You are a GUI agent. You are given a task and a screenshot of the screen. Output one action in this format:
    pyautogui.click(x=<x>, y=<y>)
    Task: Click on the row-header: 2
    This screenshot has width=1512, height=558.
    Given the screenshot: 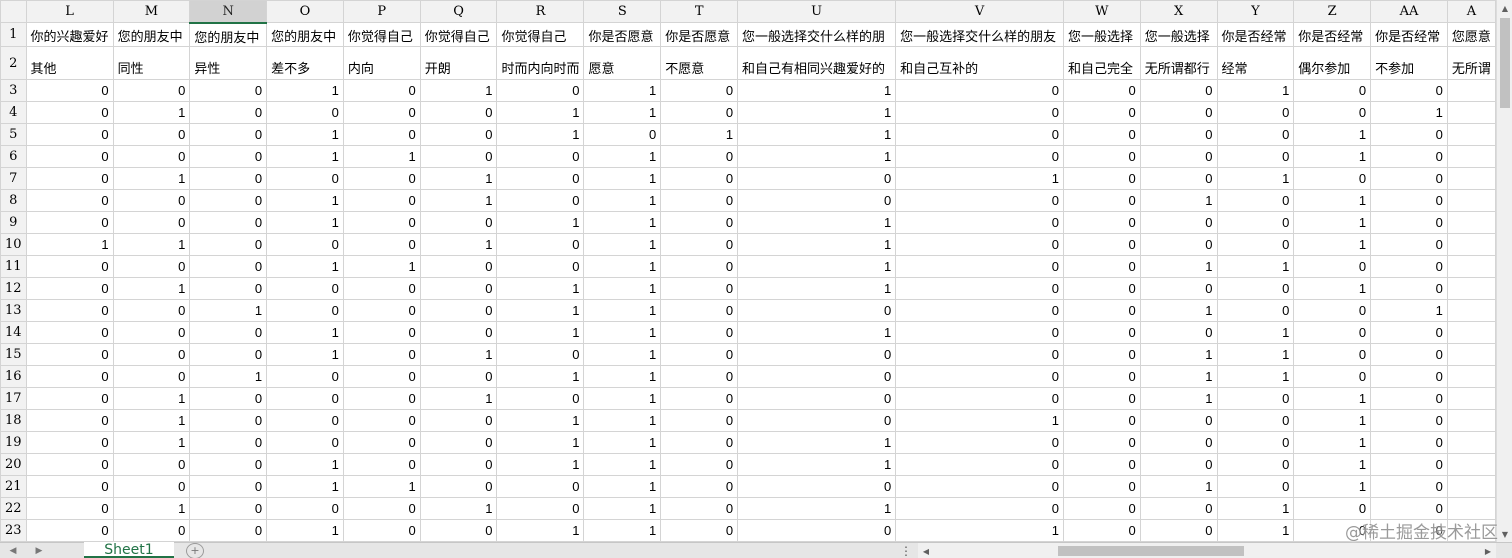 What is the action you would take?
    pyautogui.click(x=13, y=63)
    